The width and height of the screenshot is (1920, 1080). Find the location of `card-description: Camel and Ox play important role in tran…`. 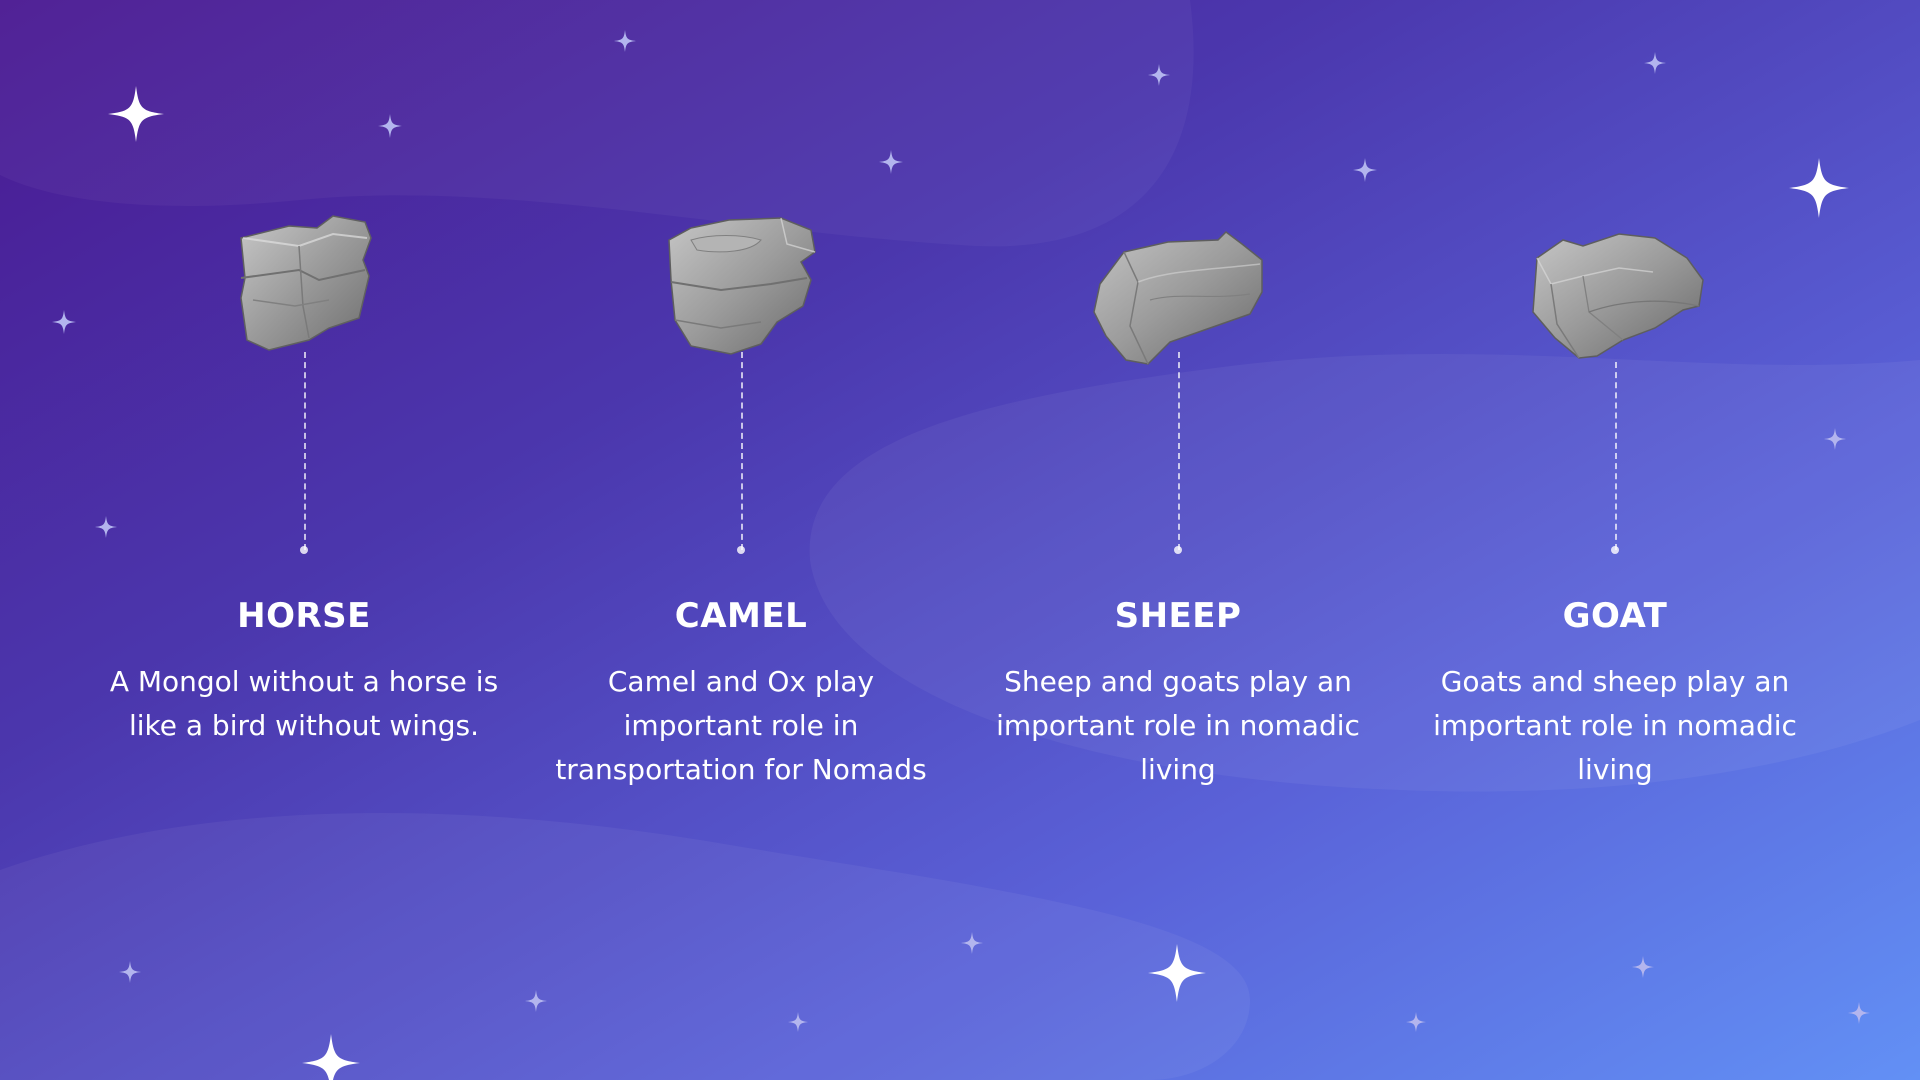

card-description: Camel and Ox play important role in tran… is located at coordinates (741, 725).